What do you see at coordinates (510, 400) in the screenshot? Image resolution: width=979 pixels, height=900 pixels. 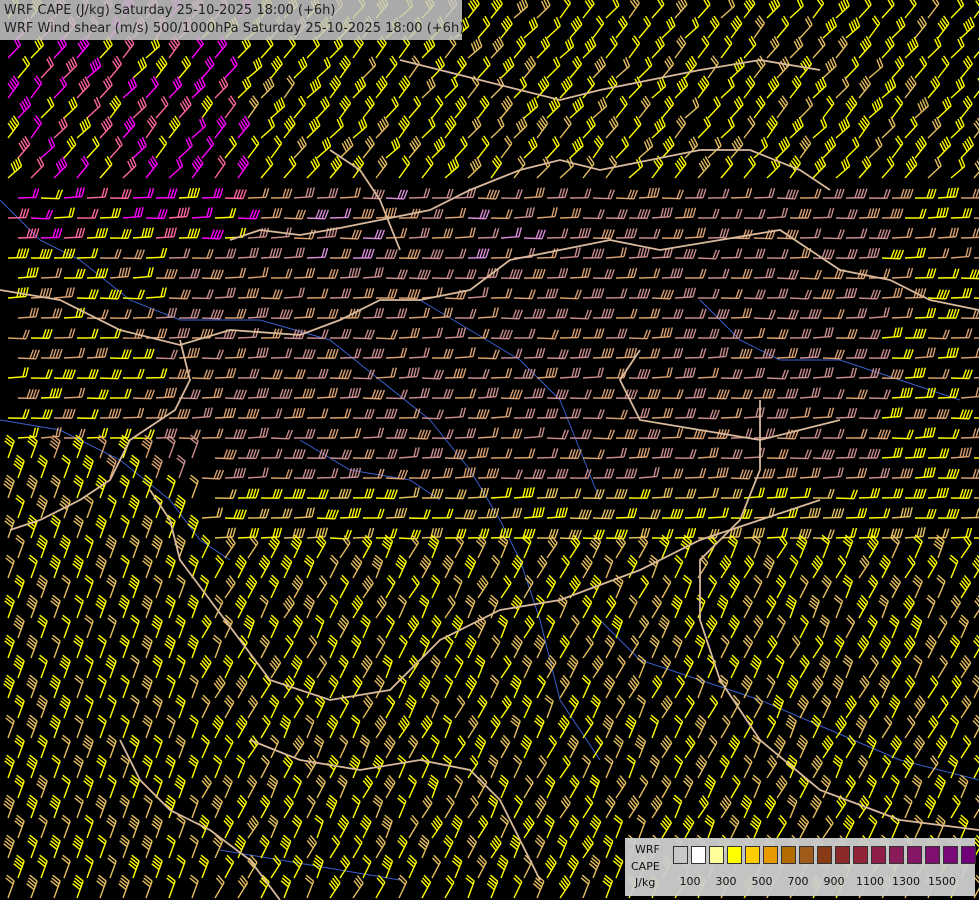 I see `river` at bounding box center [510, 400].